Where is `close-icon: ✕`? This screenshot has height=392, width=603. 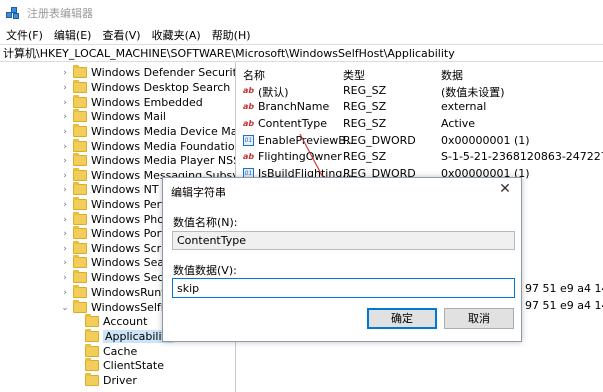 close-icon: ✕ is located at coordinates (505, 189).